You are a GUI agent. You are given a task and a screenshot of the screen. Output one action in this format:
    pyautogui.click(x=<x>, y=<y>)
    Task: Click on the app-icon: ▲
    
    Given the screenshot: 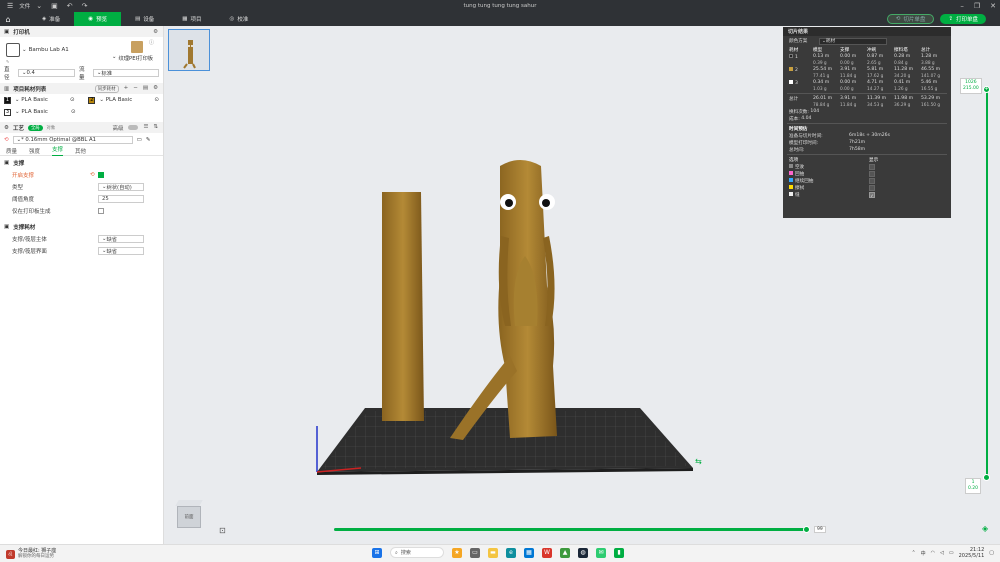 What is the action you would take?
    pyautogui.click(x=565, y=552)
    